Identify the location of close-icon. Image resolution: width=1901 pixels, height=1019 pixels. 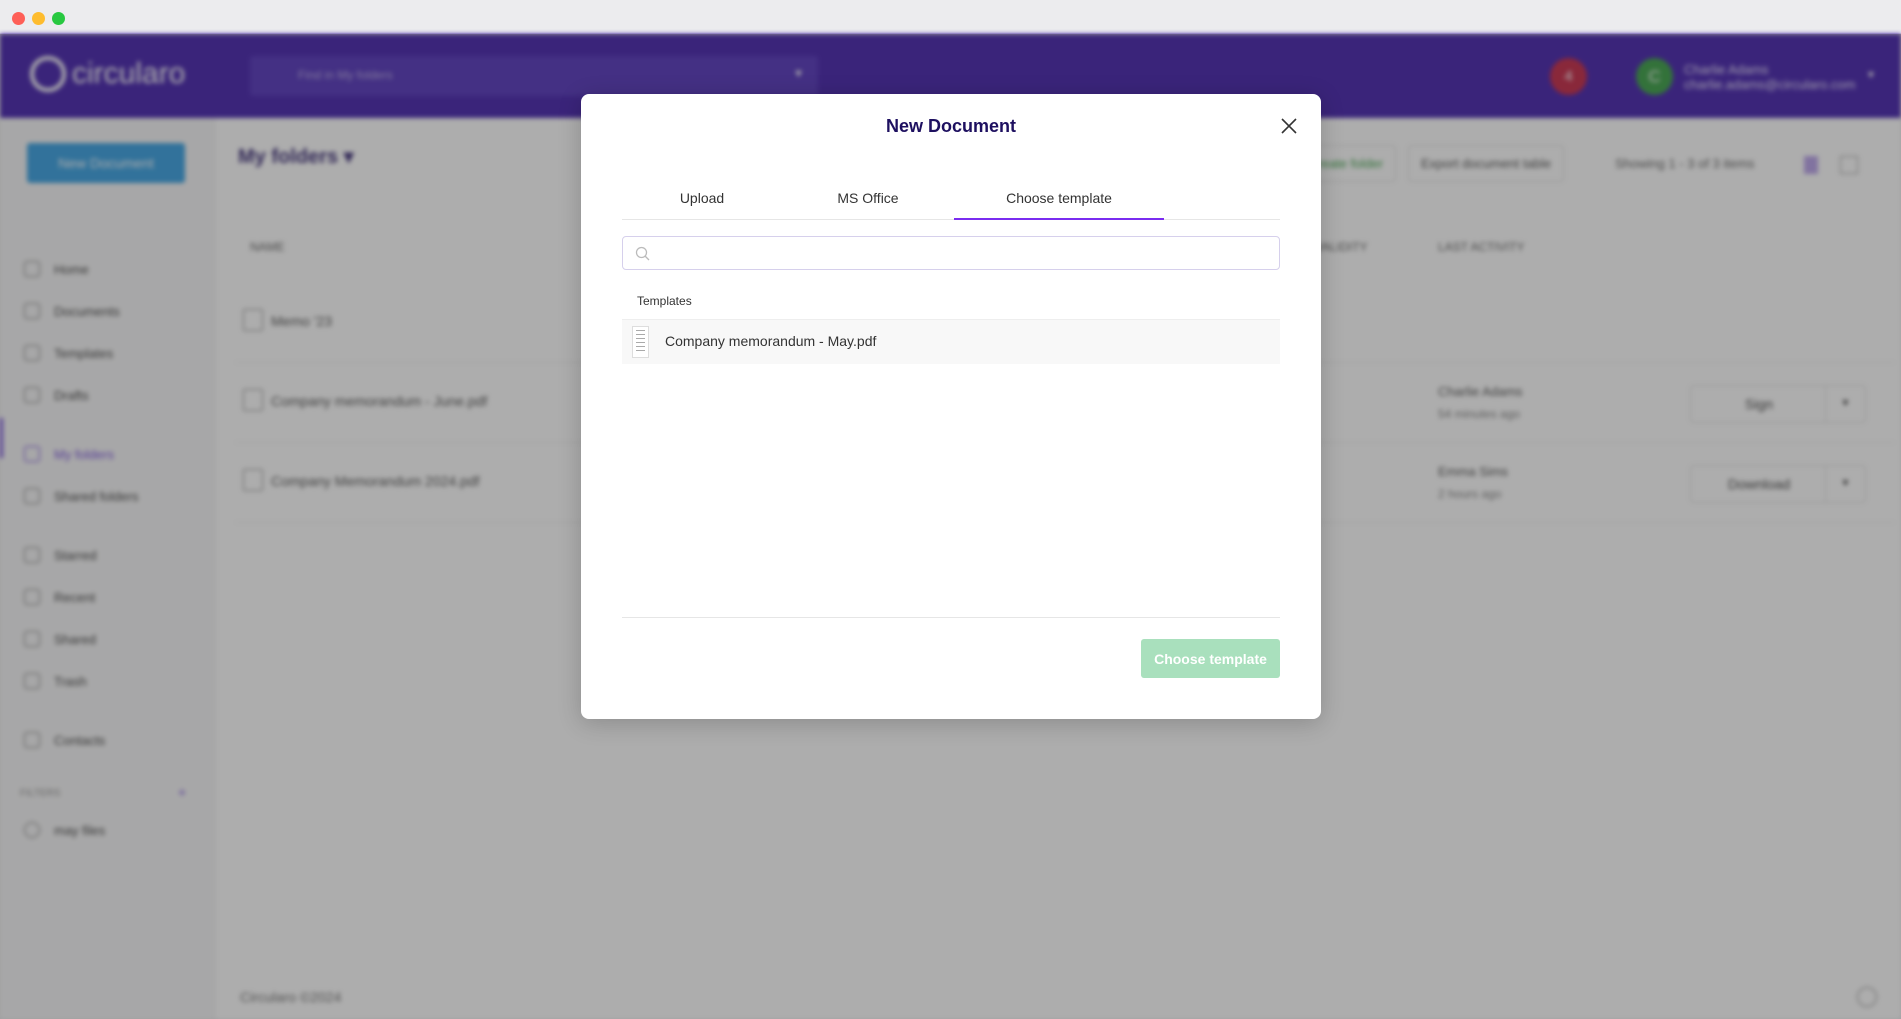
(1289, 126).